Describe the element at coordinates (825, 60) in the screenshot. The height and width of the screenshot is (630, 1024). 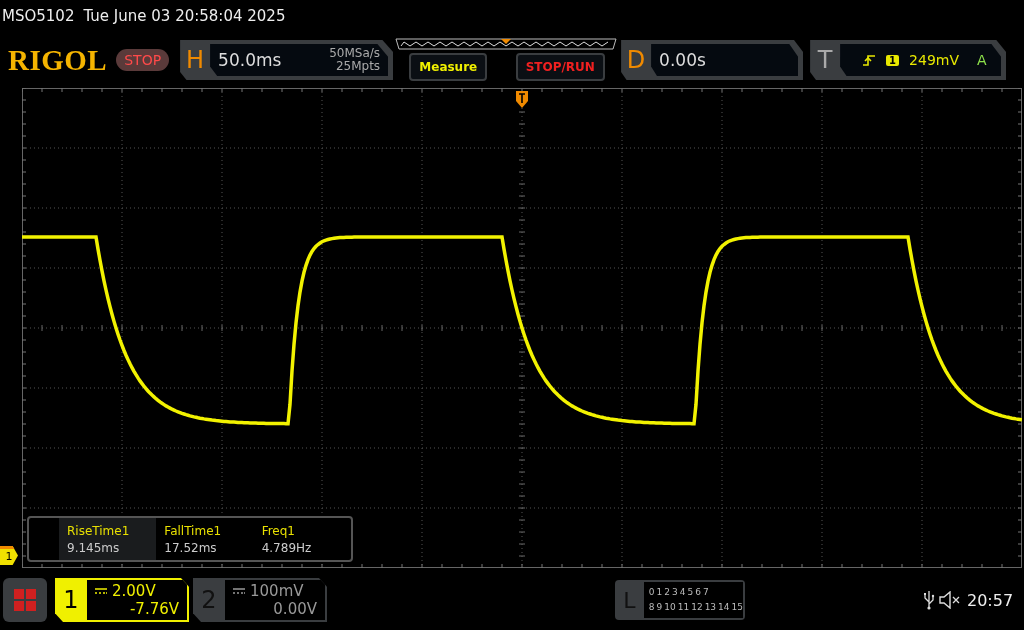
I see `trigger-label: T` at that location.